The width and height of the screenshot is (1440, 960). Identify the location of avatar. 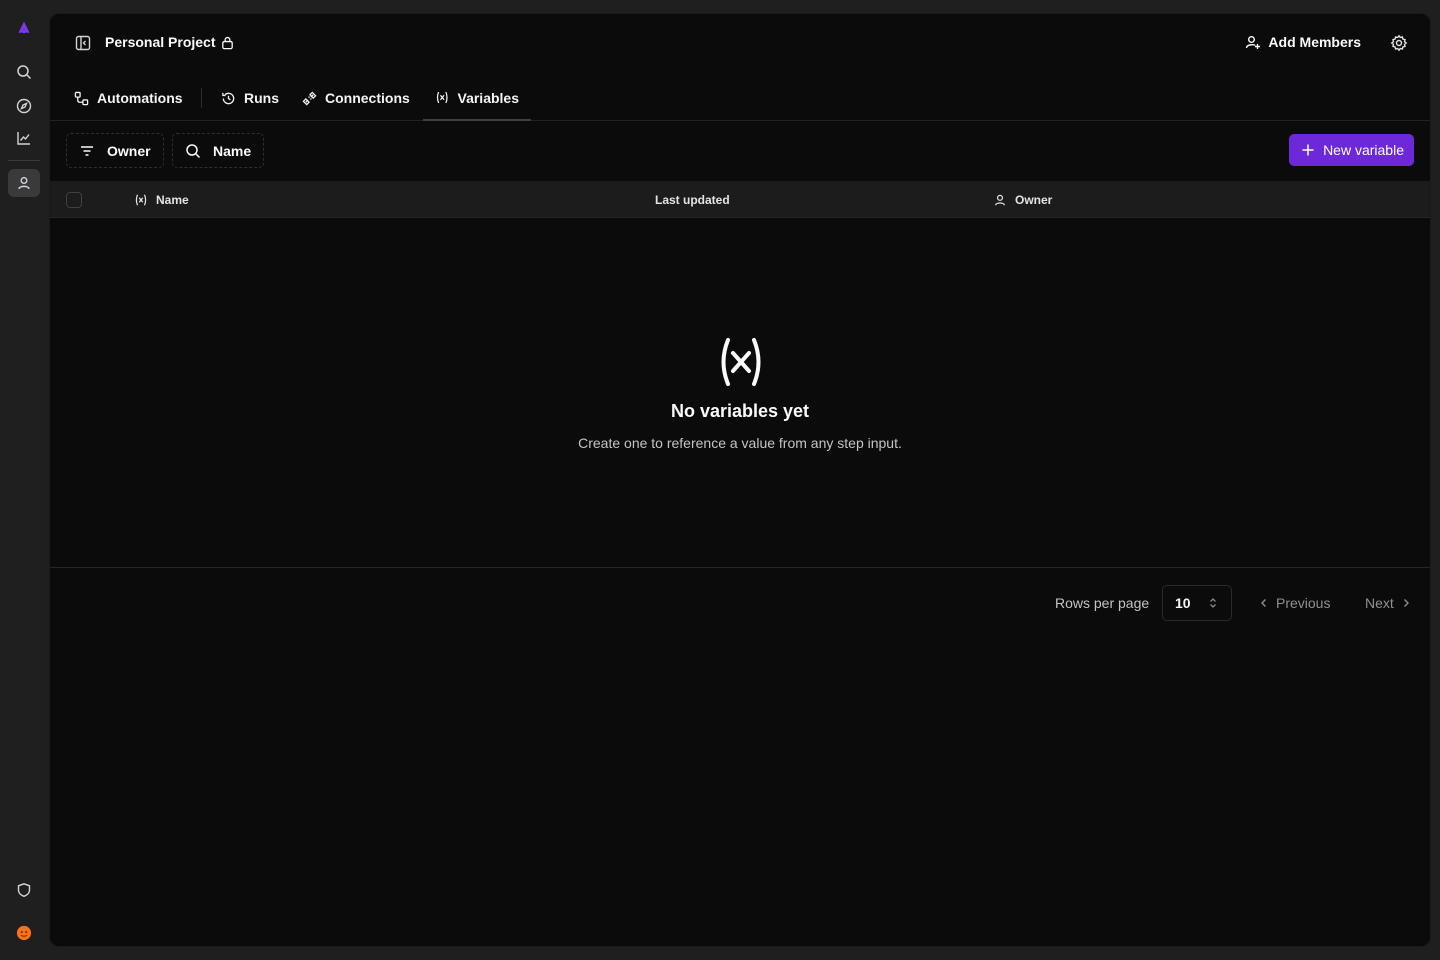
(24, 933).